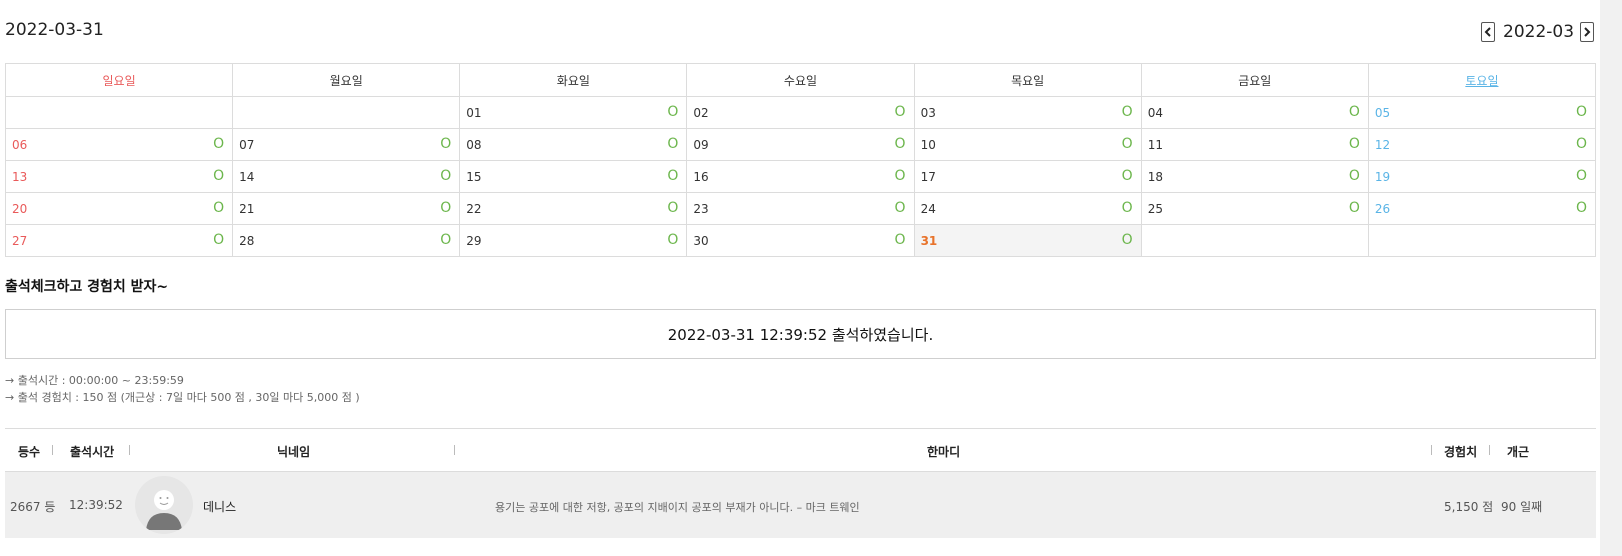  I want to click on calendar-day-cell: 28 O, so click(346, 240).